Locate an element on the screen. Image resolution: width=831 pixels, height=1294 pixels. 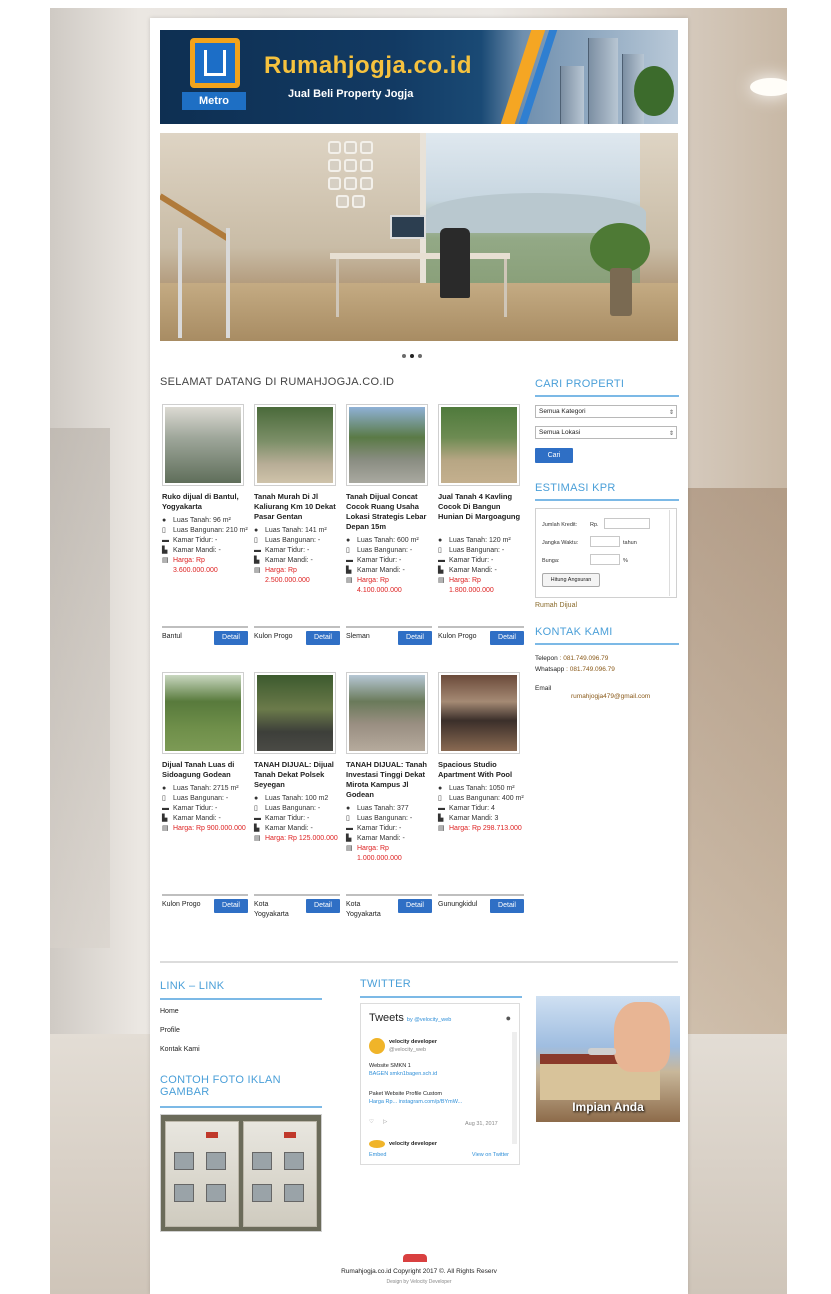
contoh-foto-image is located at coordinates (241, 1173).